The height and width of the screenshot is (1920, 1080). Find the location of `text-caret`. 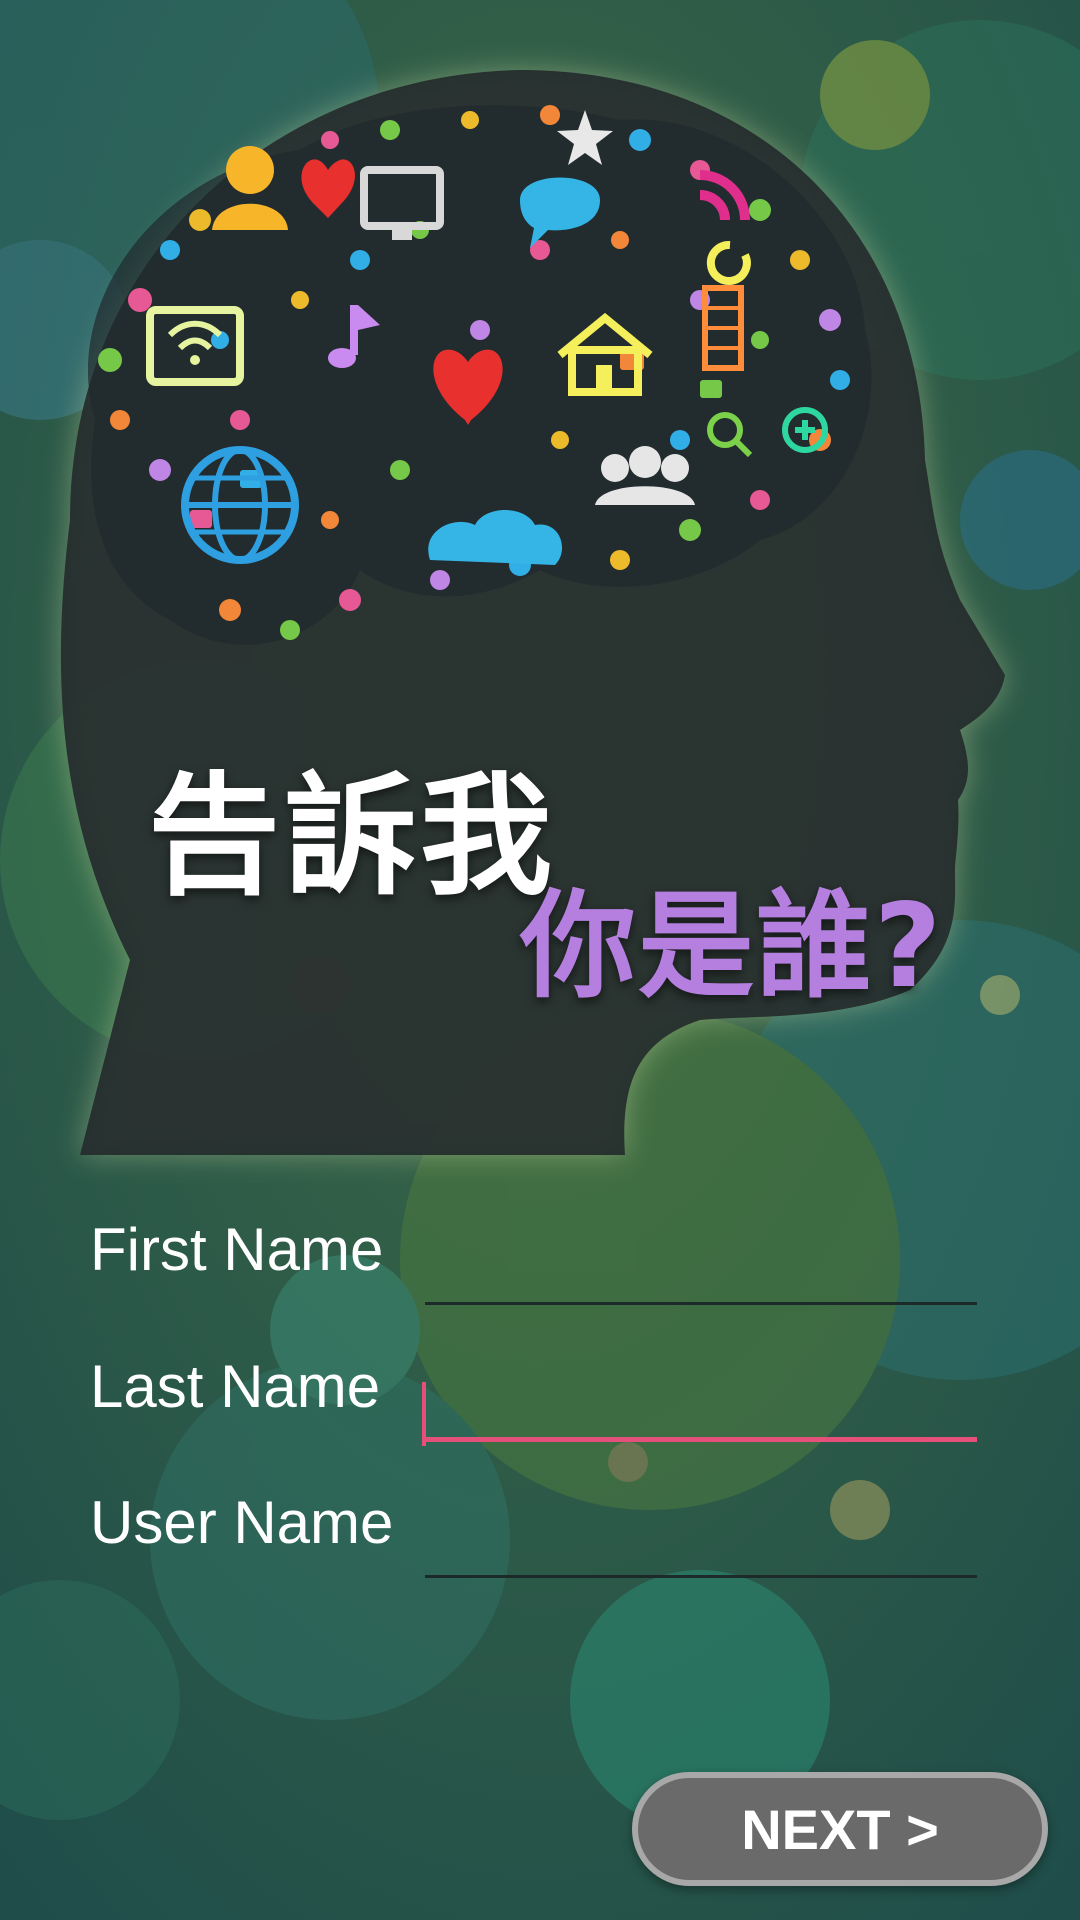

text-caret is located at coordinates (424, 1414).